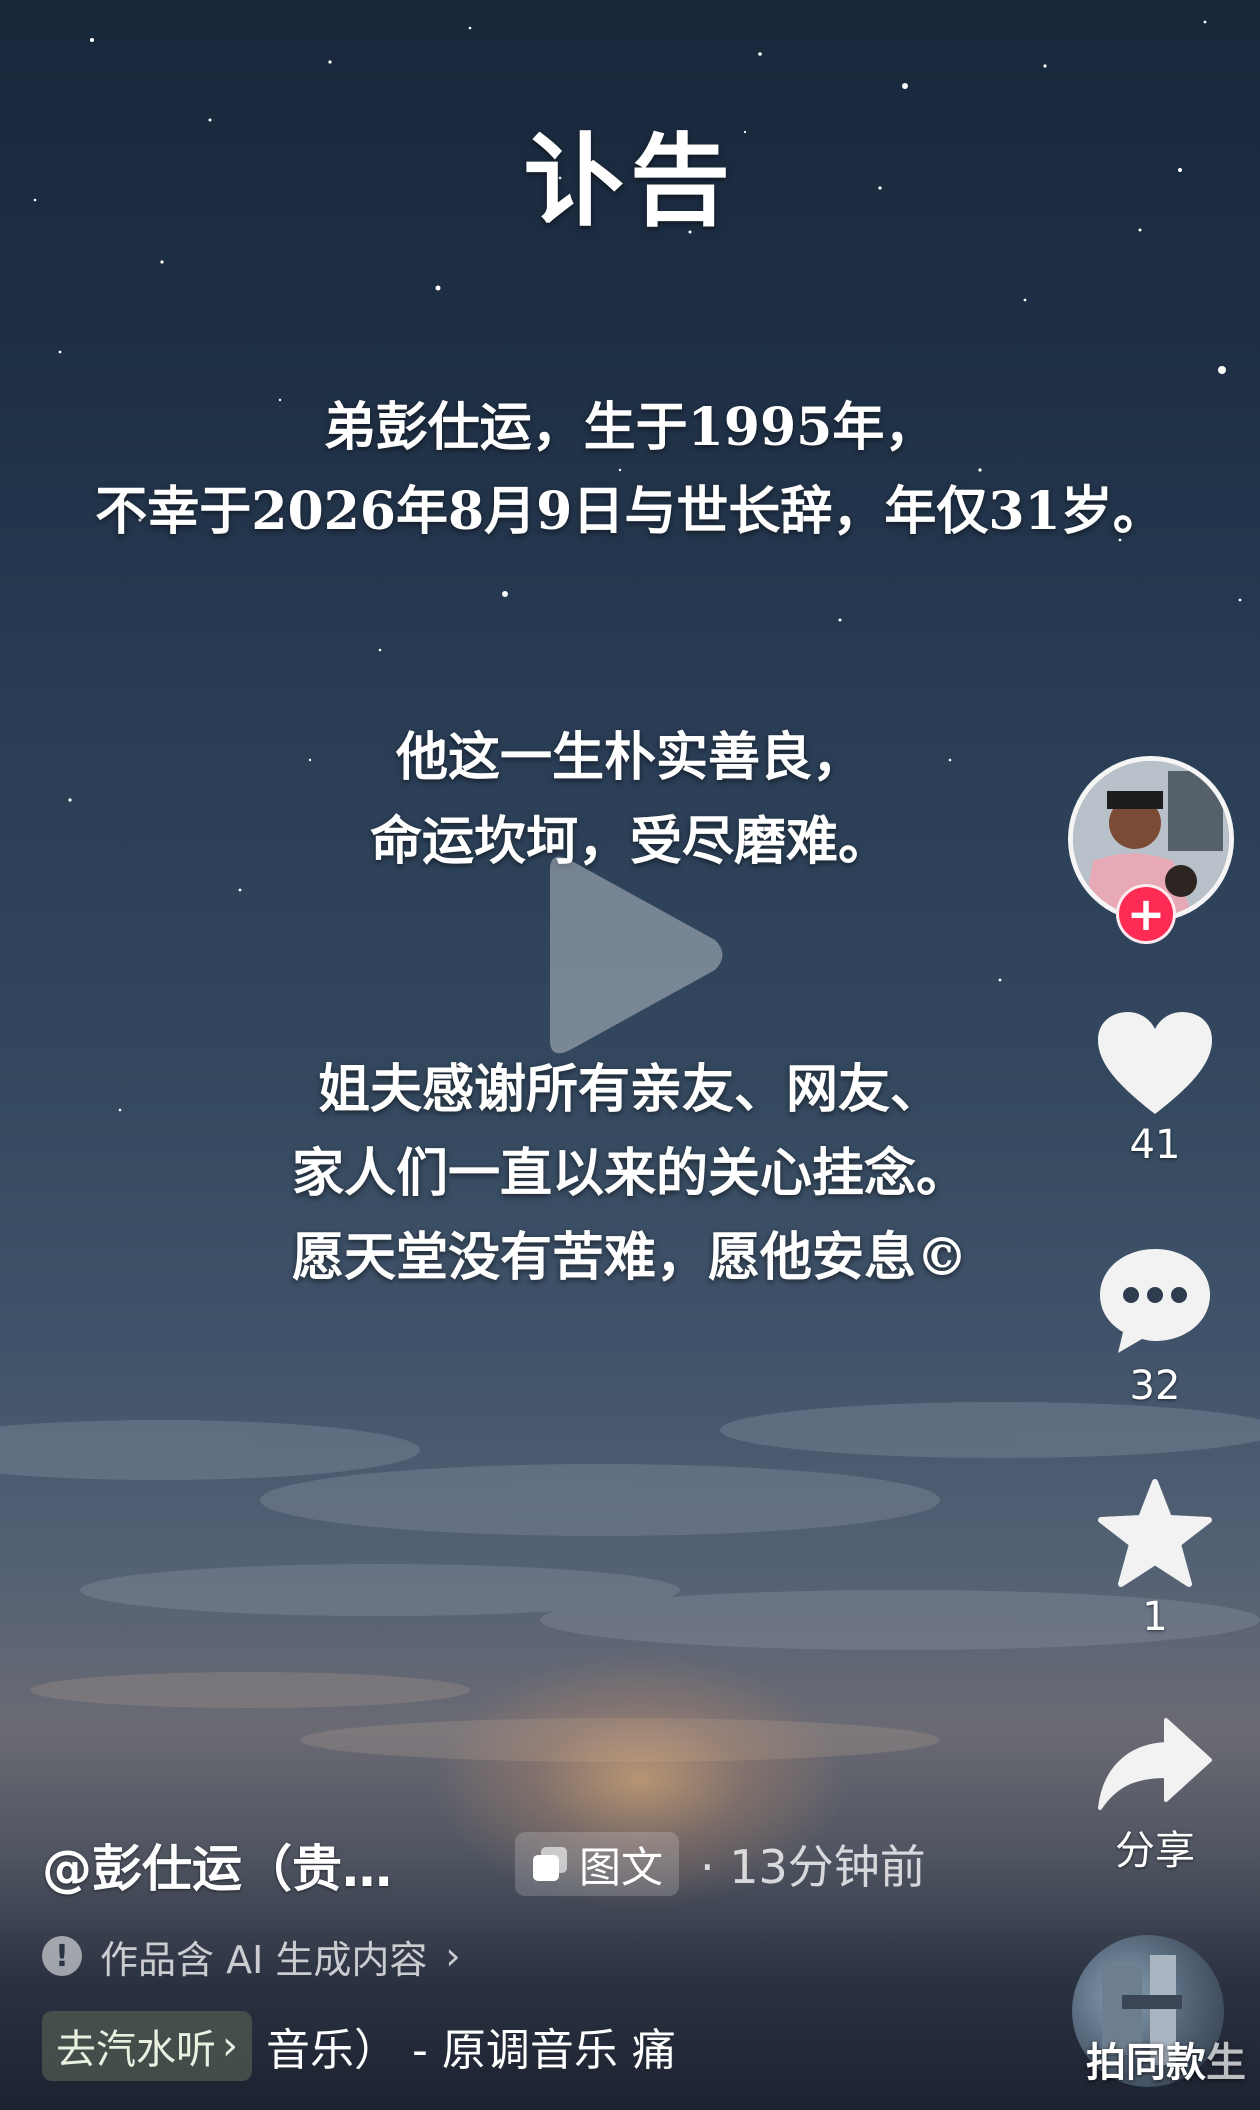 The image size is (1260, 2110). I want to click on share-arrow-icon, so click(1155, 1764).